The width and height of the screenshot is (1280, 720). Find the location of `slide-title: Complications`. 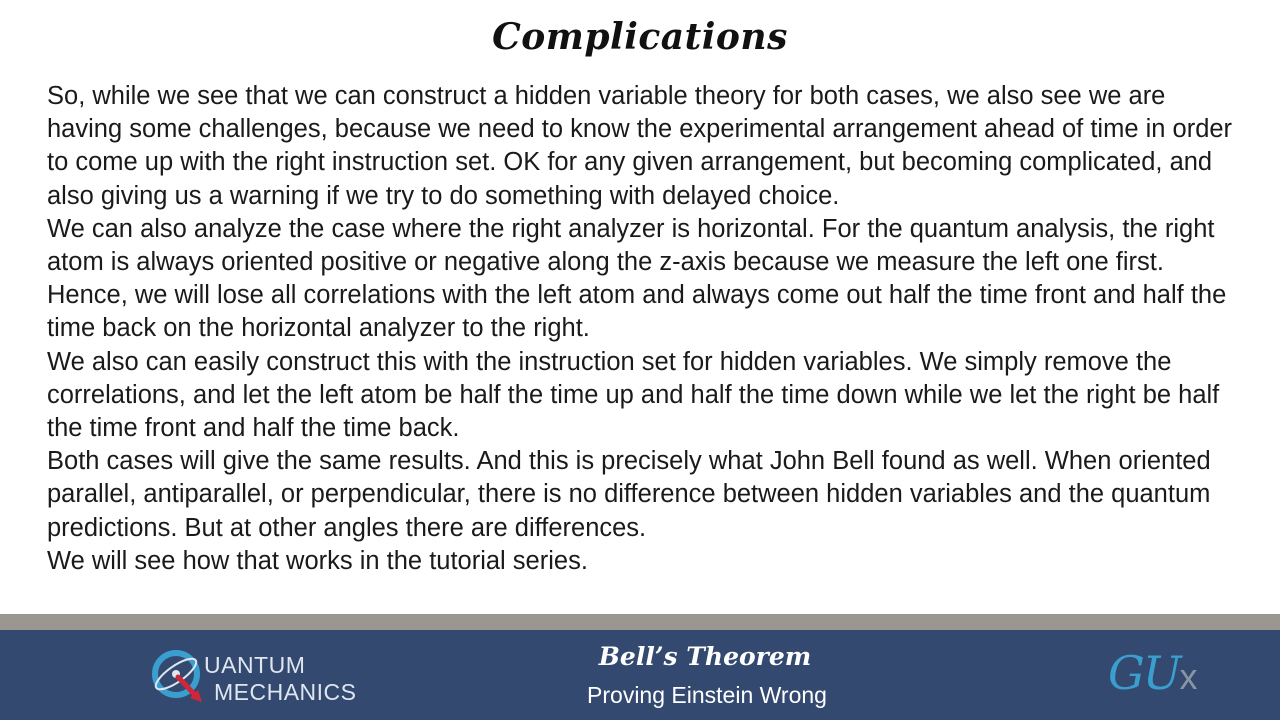

slide-title: Complications is located at coordinates (640, 37).